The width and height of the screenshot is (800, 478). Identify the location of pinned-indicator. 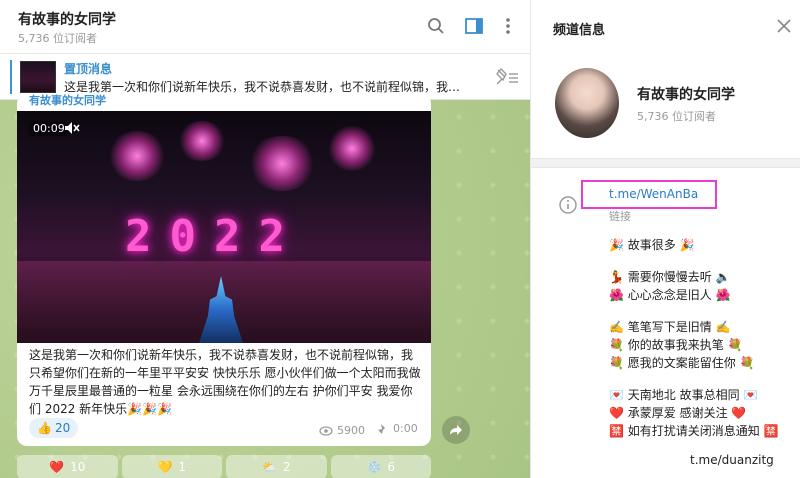
(11, 77).